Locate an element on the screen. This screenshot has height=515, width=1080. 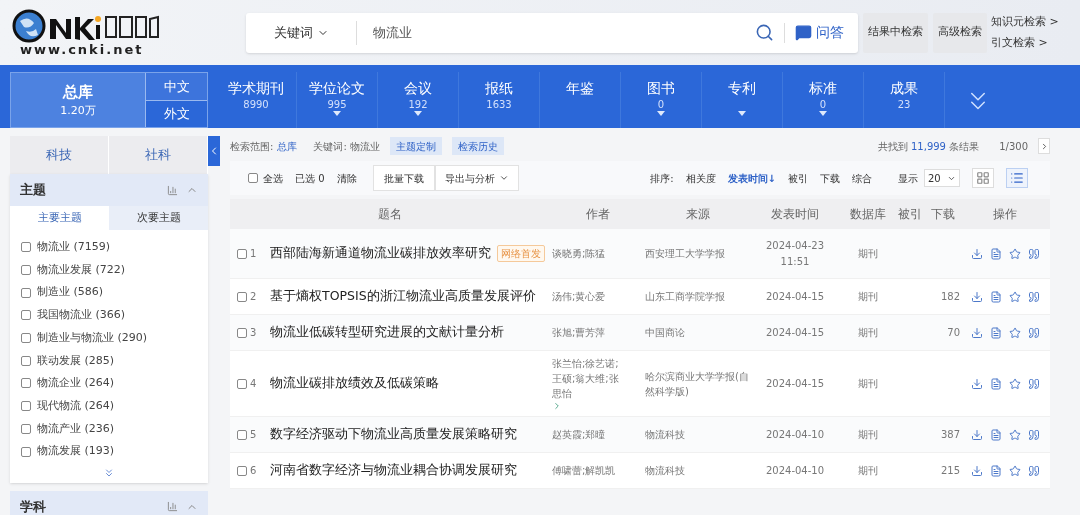
list-view-button is located at coordinates (1017, 178).